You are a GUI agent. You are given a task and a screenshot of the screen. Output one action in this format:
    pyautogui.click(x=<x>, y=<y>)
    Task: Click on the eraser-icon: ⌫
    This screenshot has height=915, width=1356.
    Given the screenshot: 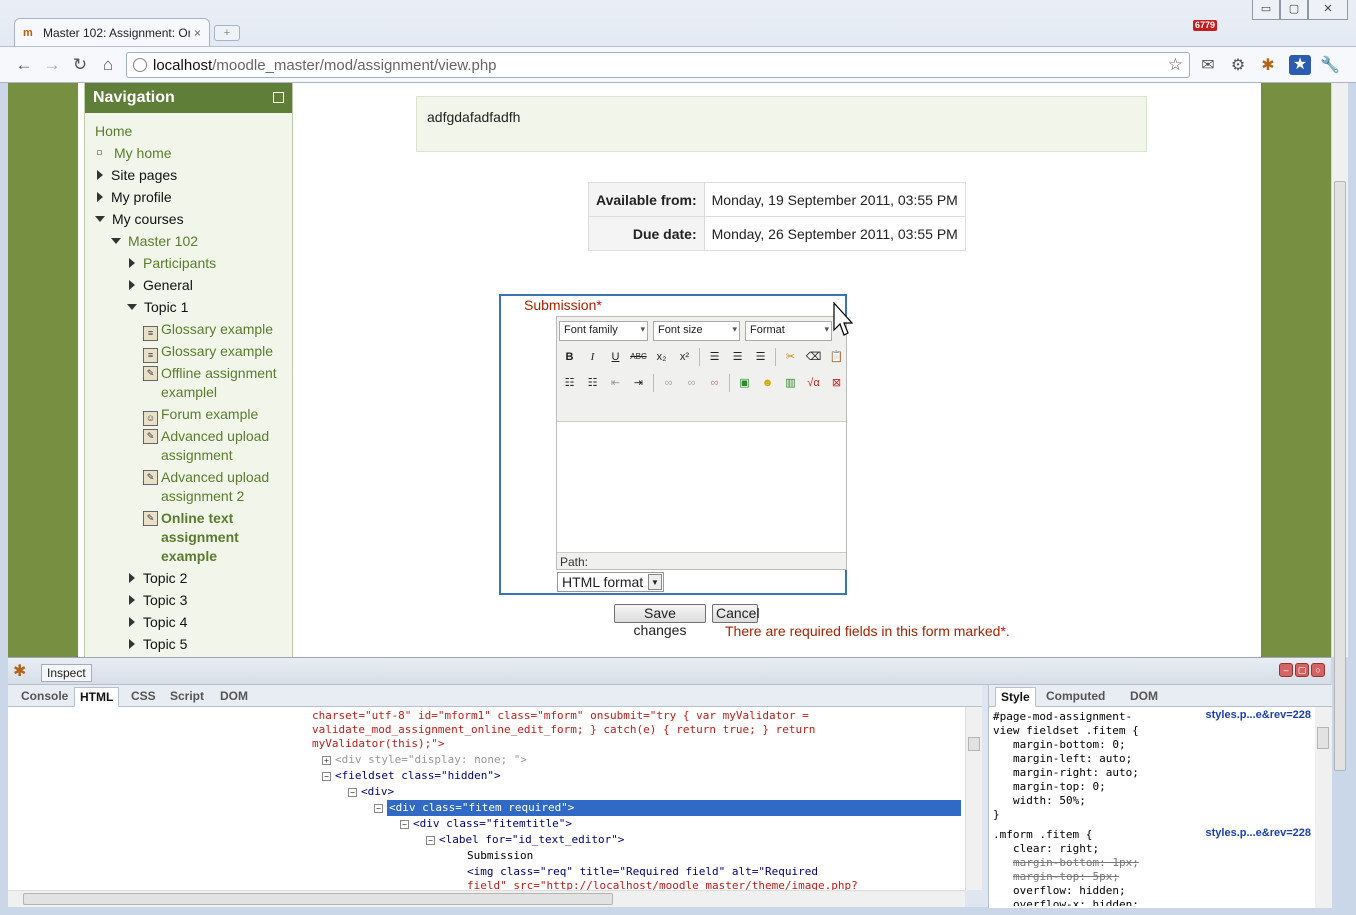 What is the action you would take?
    pyautogui.click(x=813, y=357)
    